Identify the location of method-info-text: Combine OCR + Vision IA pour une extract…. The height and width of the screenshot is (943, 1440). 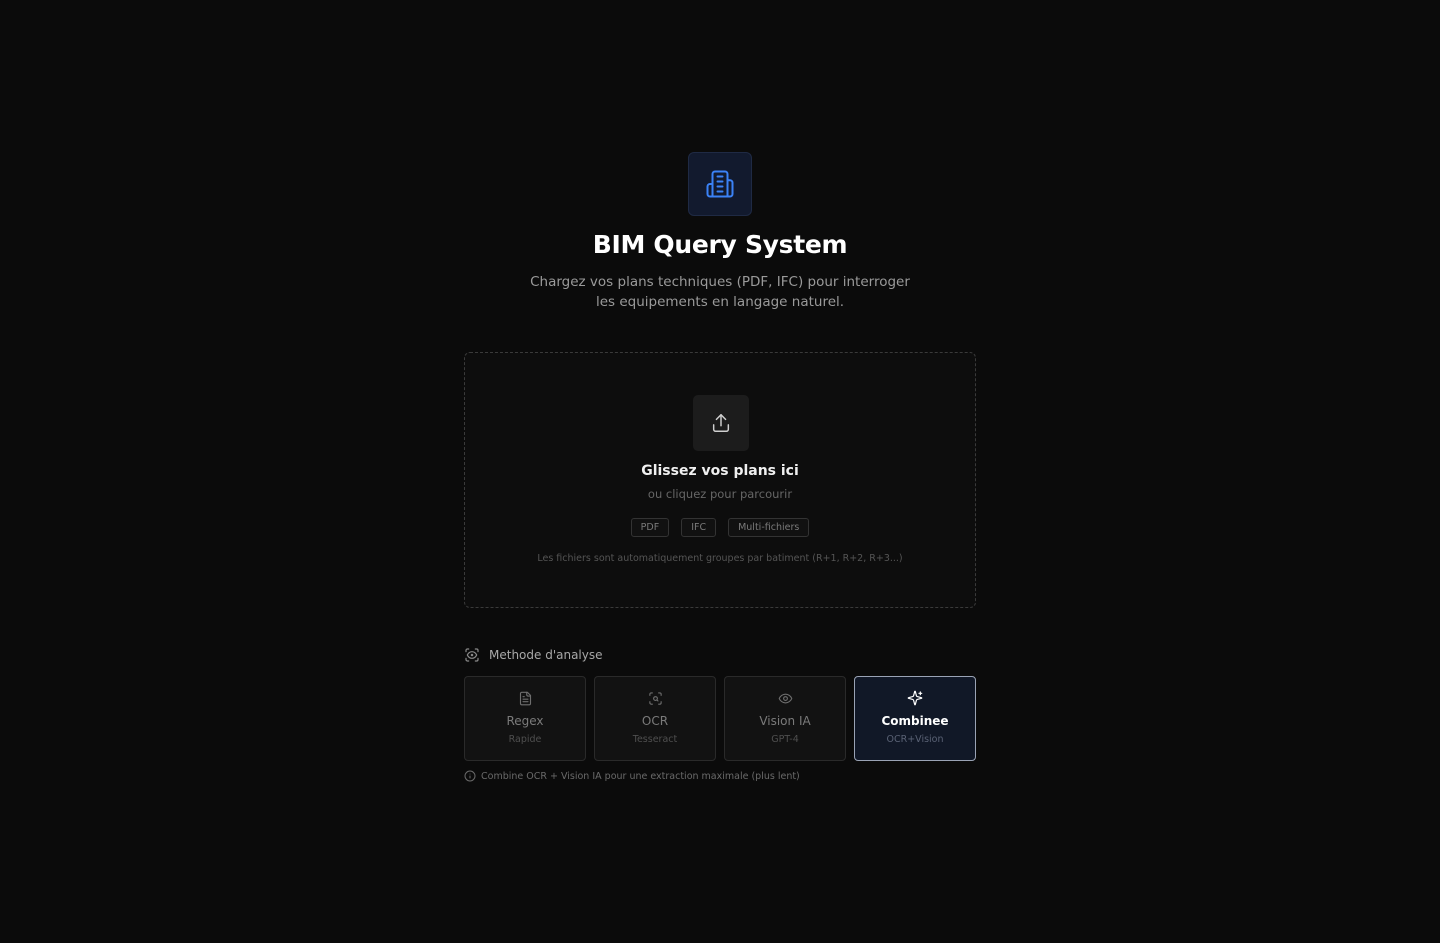
(640, 776).